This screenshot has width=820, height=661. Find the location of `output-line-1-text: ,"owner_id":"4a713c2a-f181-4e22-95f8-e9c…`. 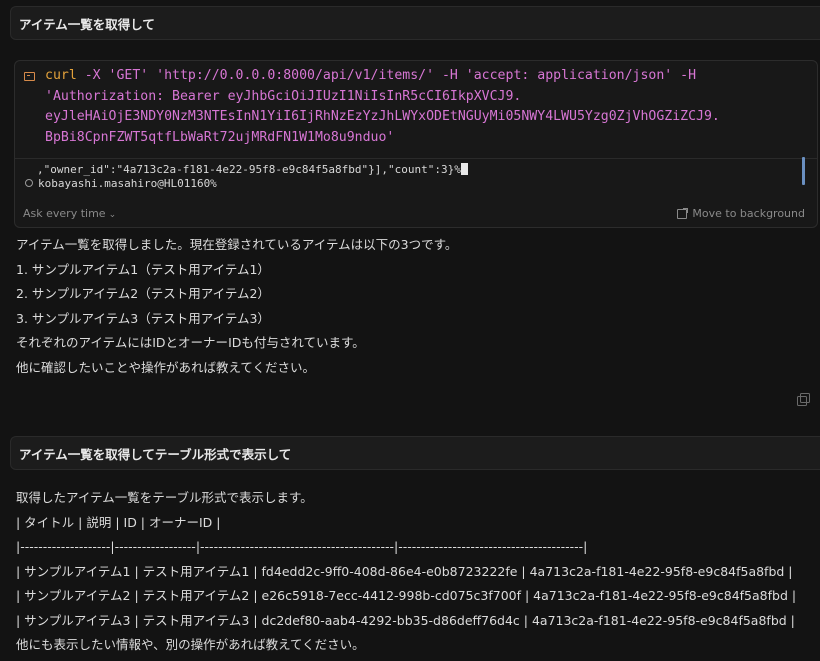

output-line-1-text: ,"owner_id":"4a713c2a-f181-4e22-95f8-e9c… is located at coordinates (249, 169).